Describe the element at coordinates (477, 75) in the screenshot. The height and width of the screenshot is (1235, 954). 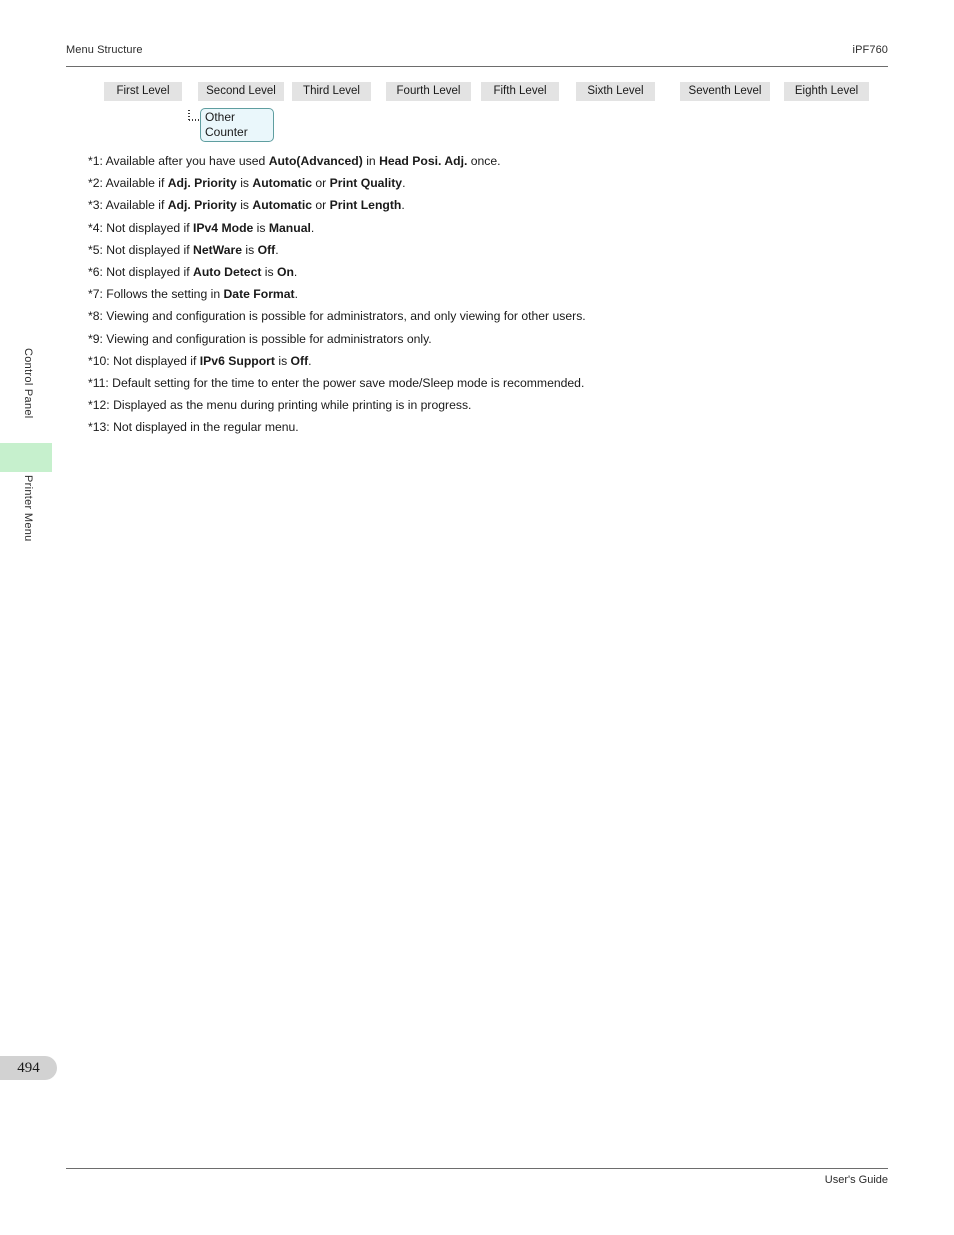
I see `menu-tree-area: Other Counter` at that location.